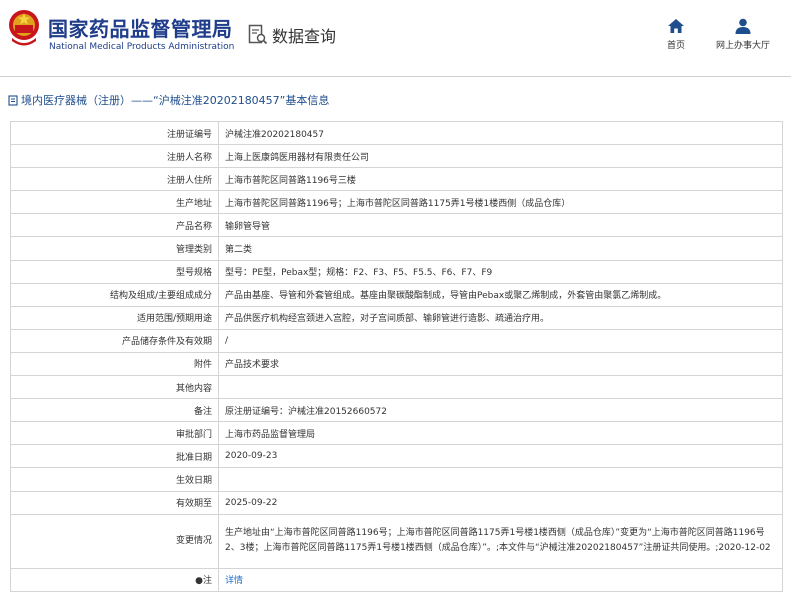 This screenshot has width=791, height=595. Describe the element at coordinates (395, 76) in the screenshot. I see `header-divider` at that location.